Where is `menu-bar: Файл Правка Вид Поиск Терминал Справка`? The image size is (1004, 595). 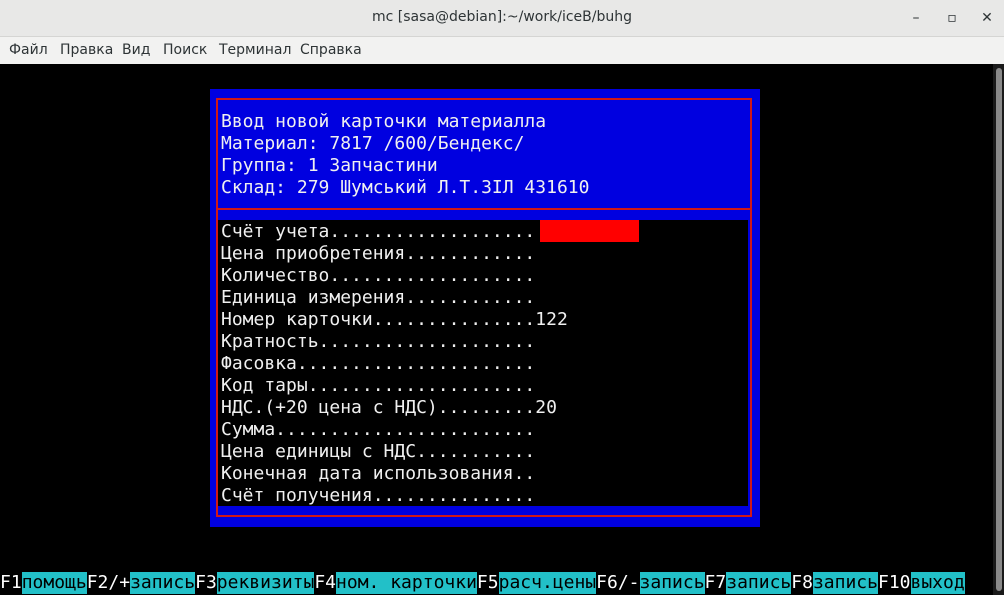
menu-bar: Файл Правка Вид Поиск Терминал Справка is located at coordinates (502, 50).